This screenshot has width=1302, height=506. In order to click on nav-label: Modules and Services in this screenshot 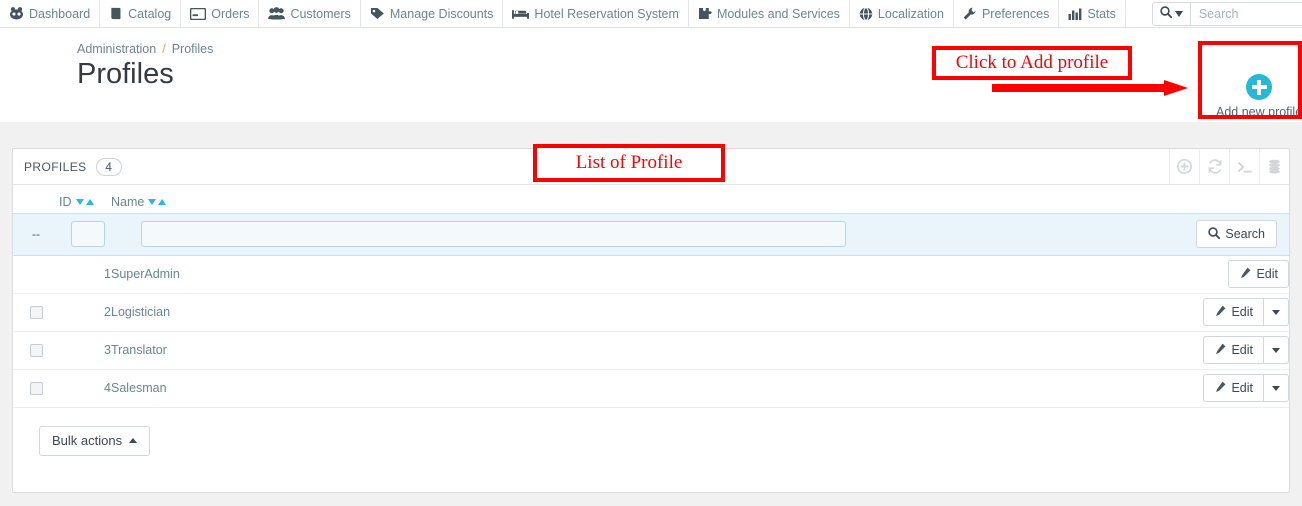, I will do `click(778, 13)`.